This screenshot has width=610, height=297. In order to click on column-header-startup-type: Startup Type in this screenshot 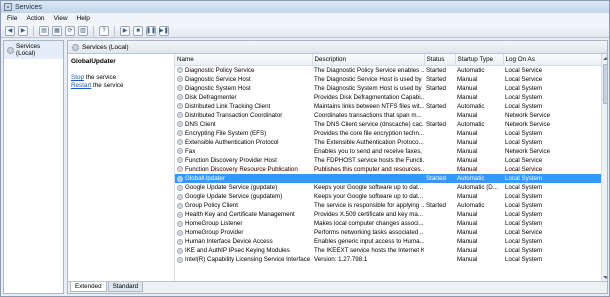, I will do `click(479, 60)`.